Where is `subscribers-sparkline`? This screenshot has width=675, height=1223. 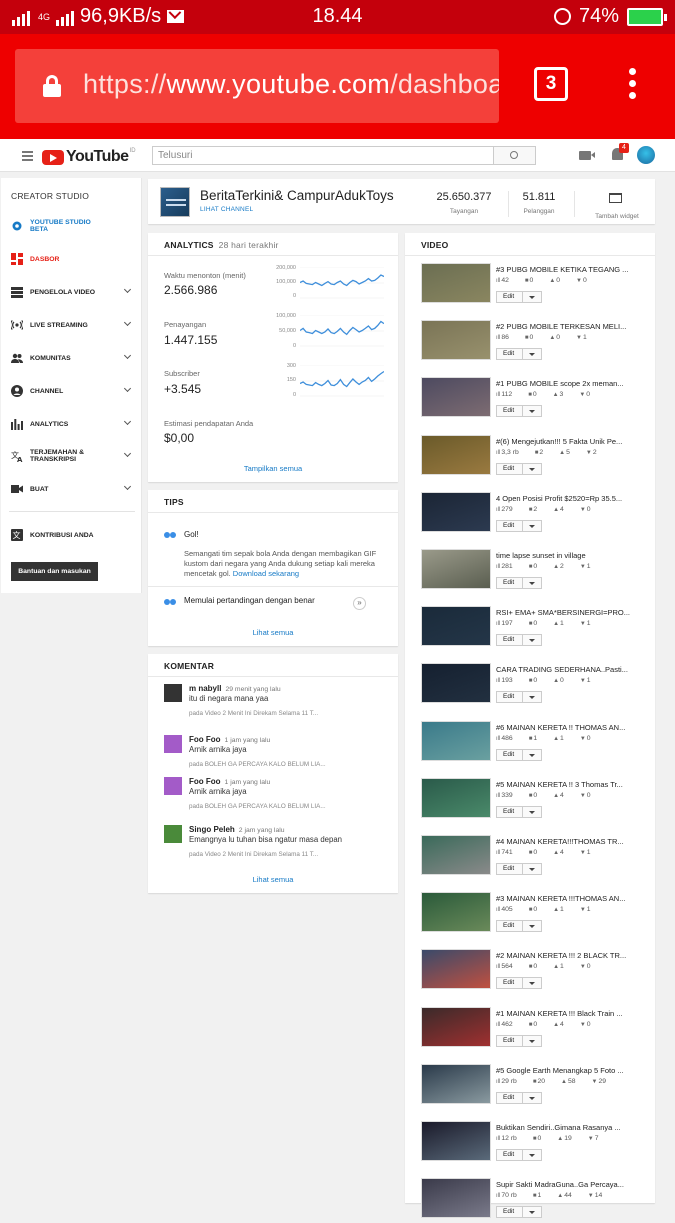 subscribers-sparkline is located at coordinates (342, 381).